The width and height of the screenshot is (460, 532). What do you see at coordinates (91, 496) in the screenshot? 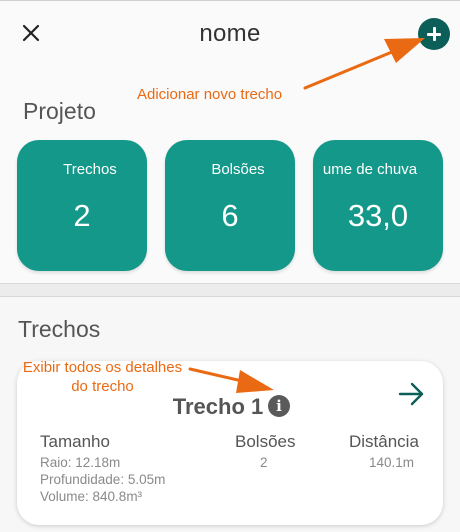
I see `volume-value: Volume: 840.8m³` at bounding box center [91, 496].